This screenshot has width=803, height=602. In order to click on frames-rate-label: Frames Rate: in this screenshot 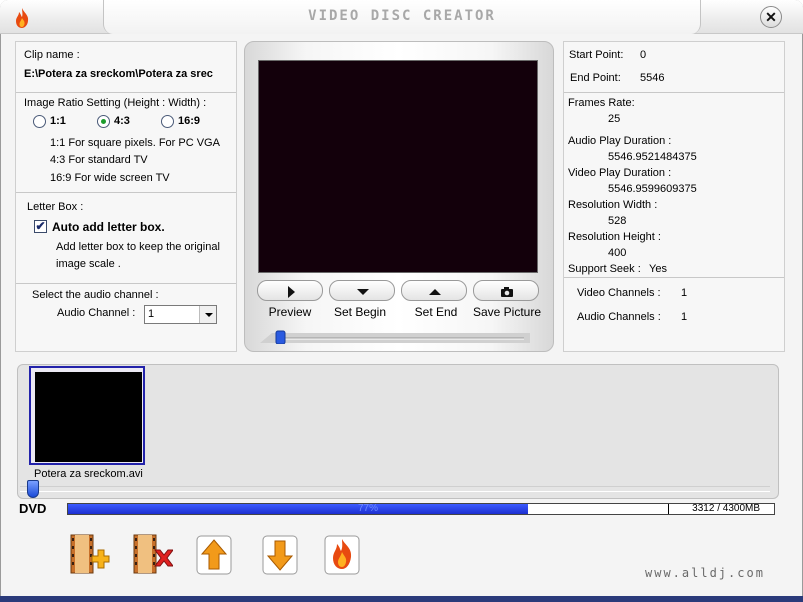, I will do `click(601, 103)`.